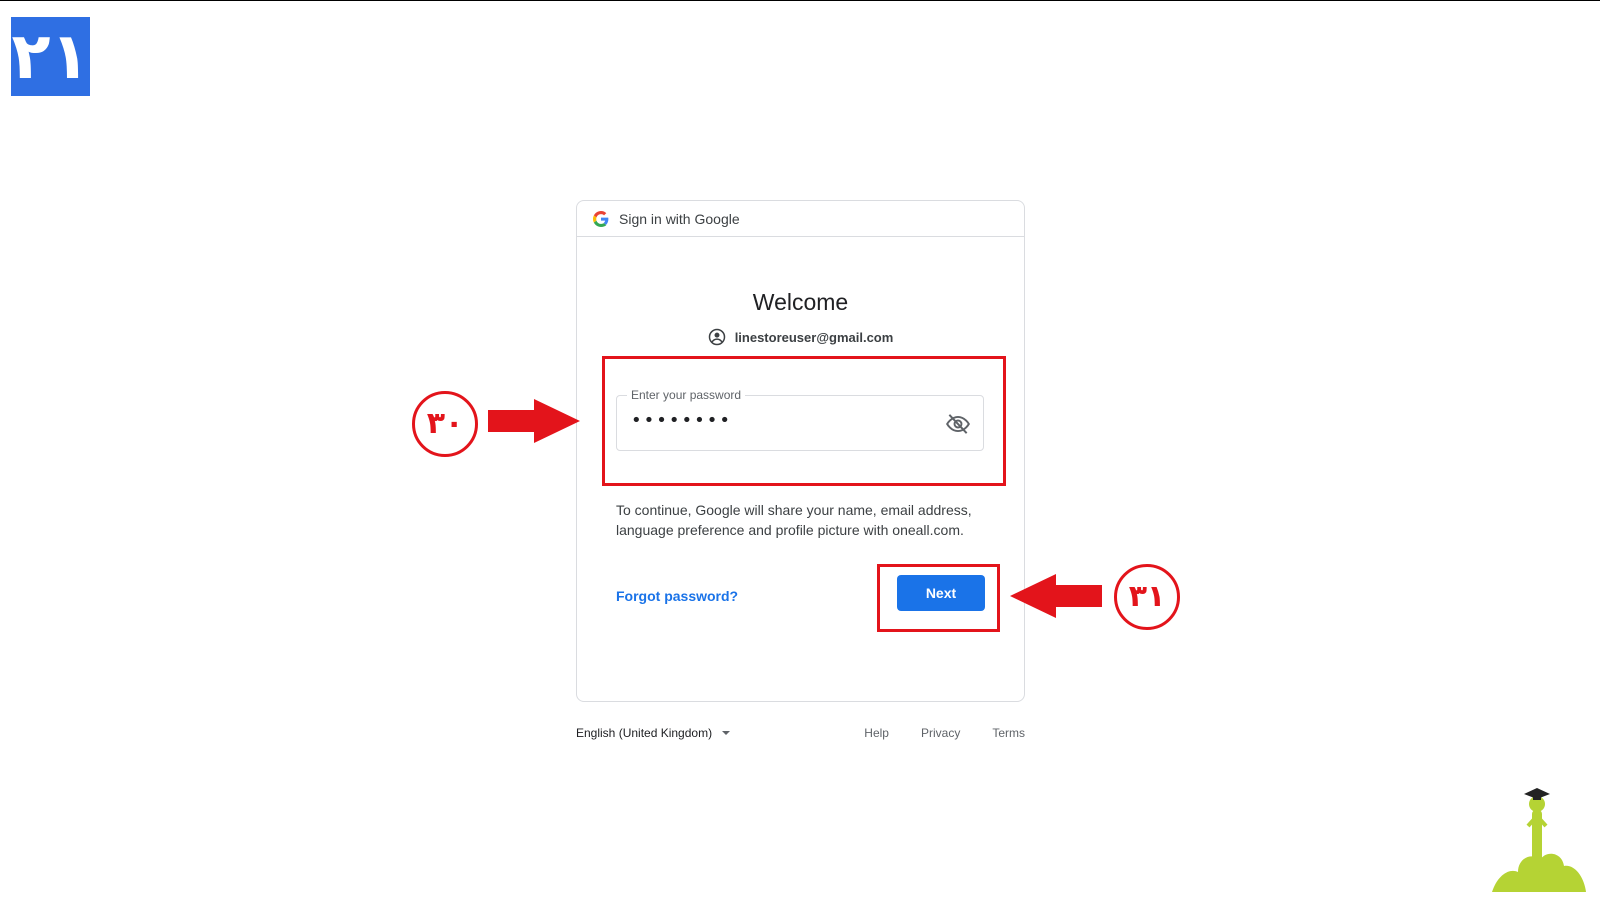  Describe the element at coordinates (938, 598) in the screenshot. I see `next-highlight-box` at that location.